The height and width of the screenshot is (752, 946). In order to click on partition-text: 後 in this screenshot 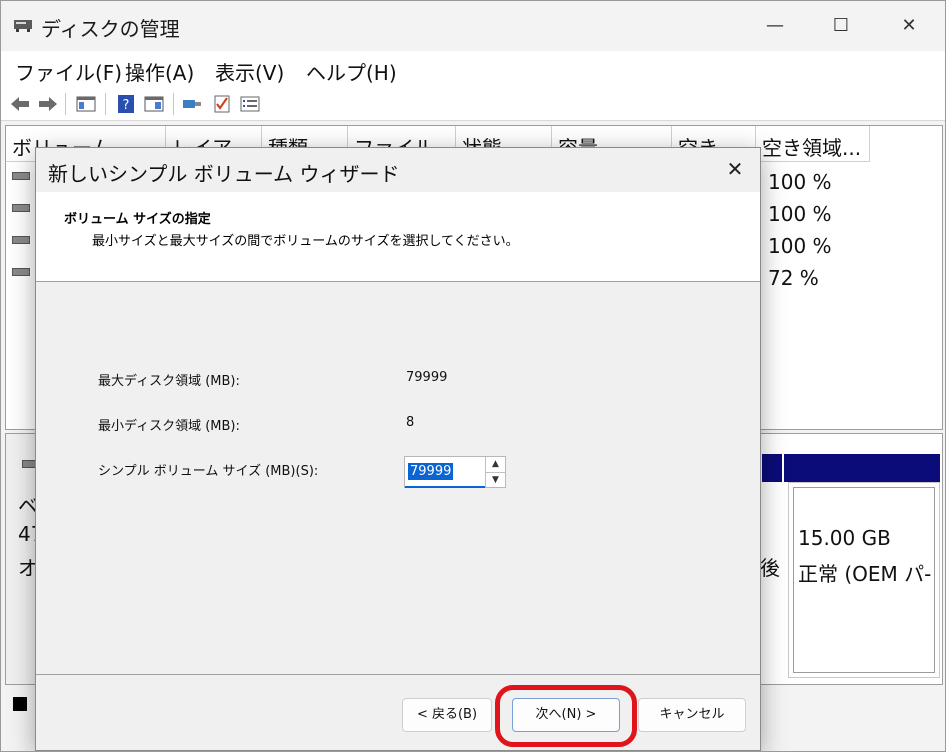, I will do `click(770, 568)`.